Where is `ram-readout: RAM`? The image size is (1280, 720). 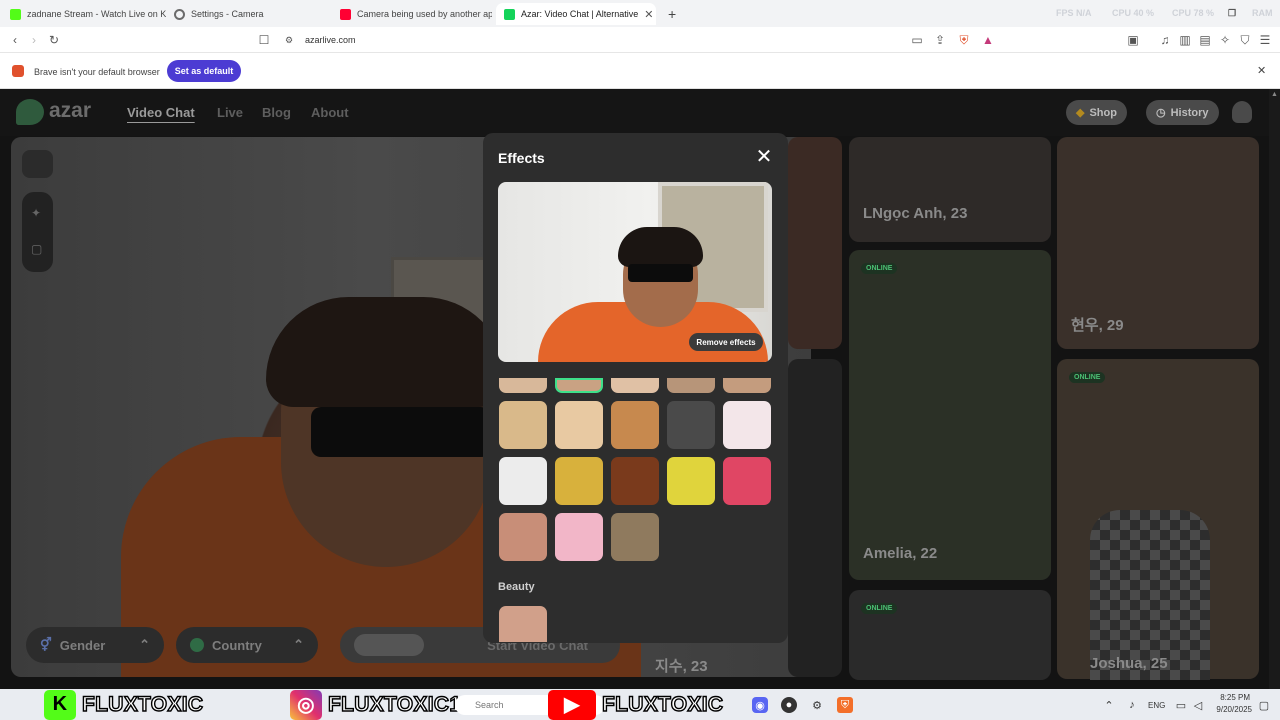 ram-readout: RAM is located at coordinates (1262, 13).